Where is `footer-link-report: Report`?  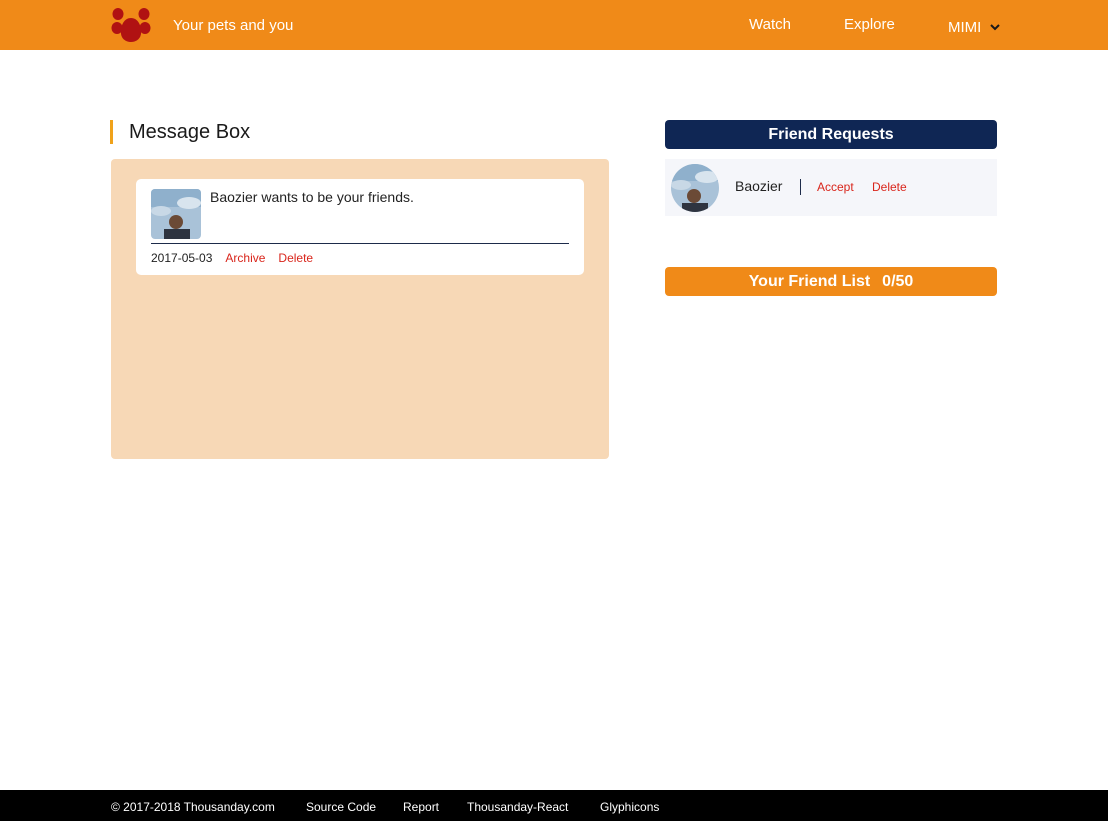 footer-link-report: Report is located at coordinates (421, 807).